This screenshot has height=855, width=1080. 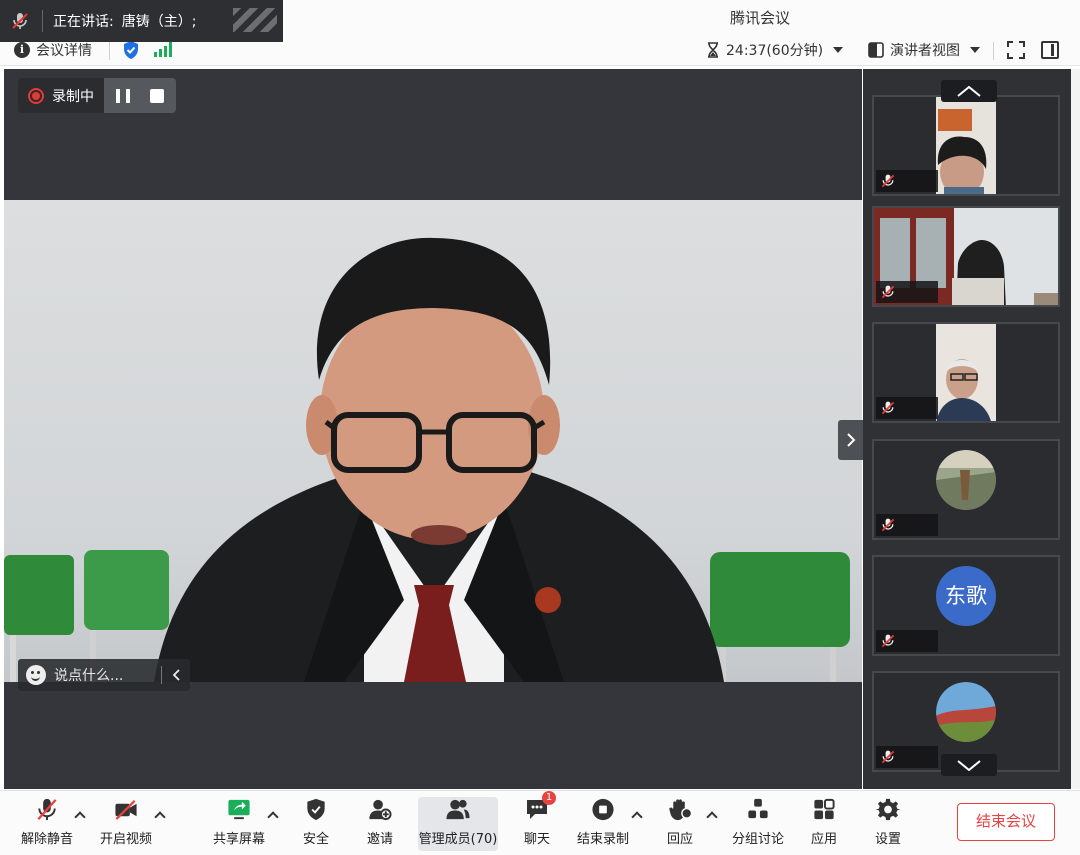 I want to click on scroll-down-button, so click(x=969, y=765).